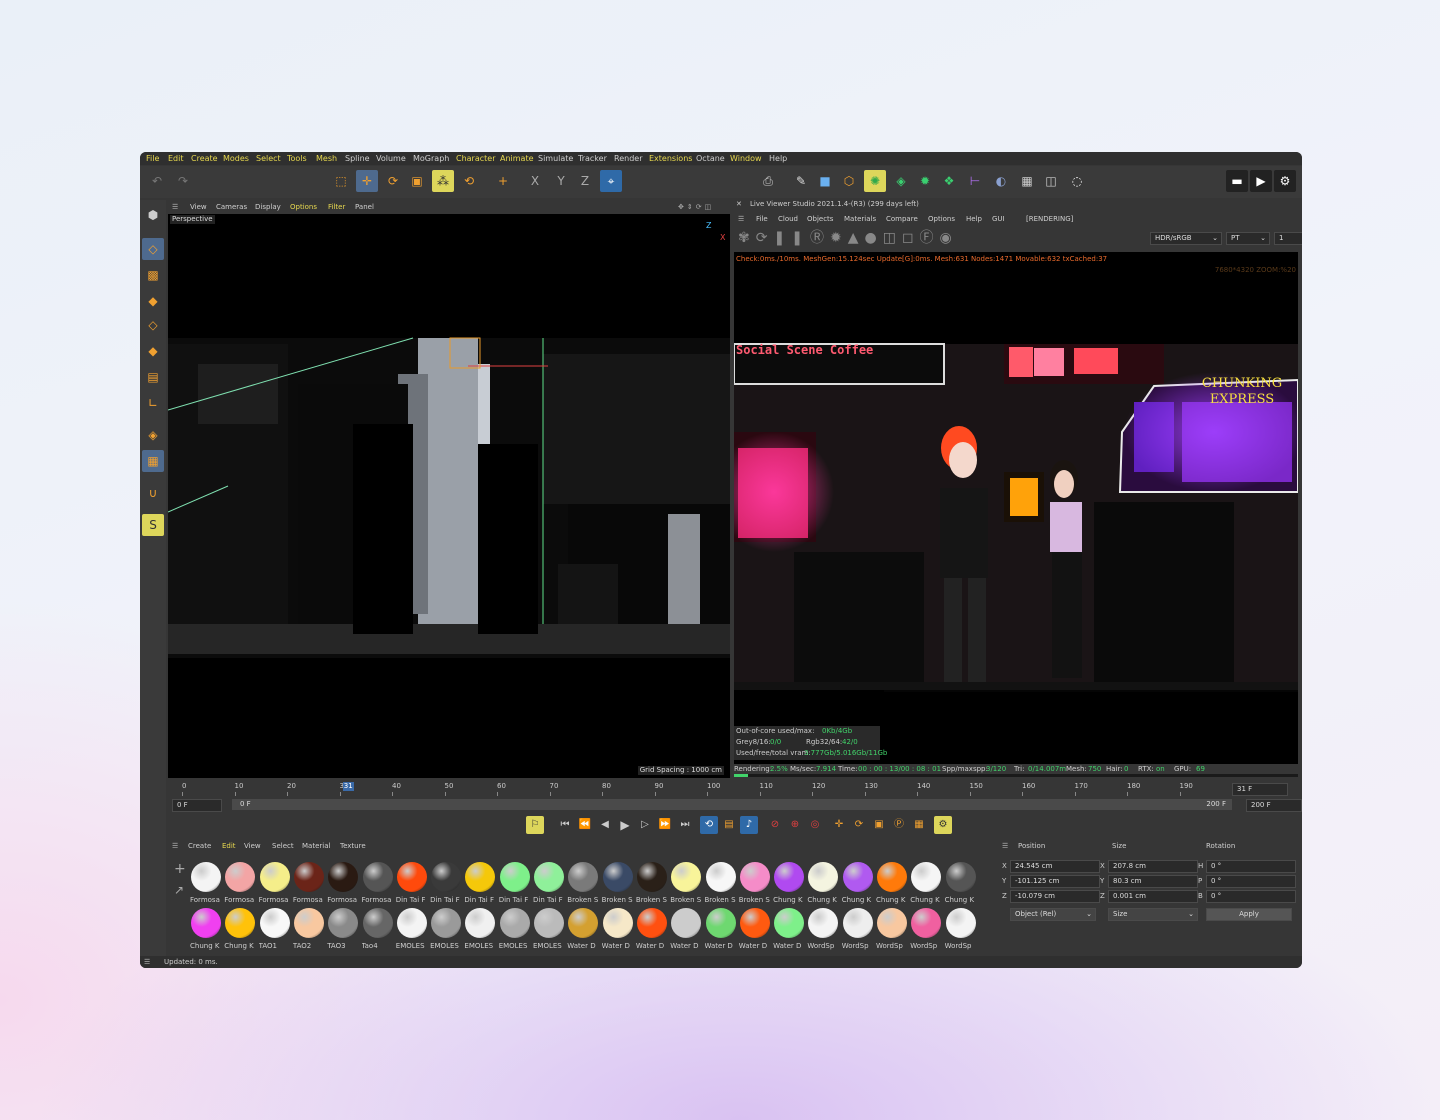  Describe the element at coordinates (849, 181) in the screenshot. I see `subdivision-icon: ⬡` at that location.